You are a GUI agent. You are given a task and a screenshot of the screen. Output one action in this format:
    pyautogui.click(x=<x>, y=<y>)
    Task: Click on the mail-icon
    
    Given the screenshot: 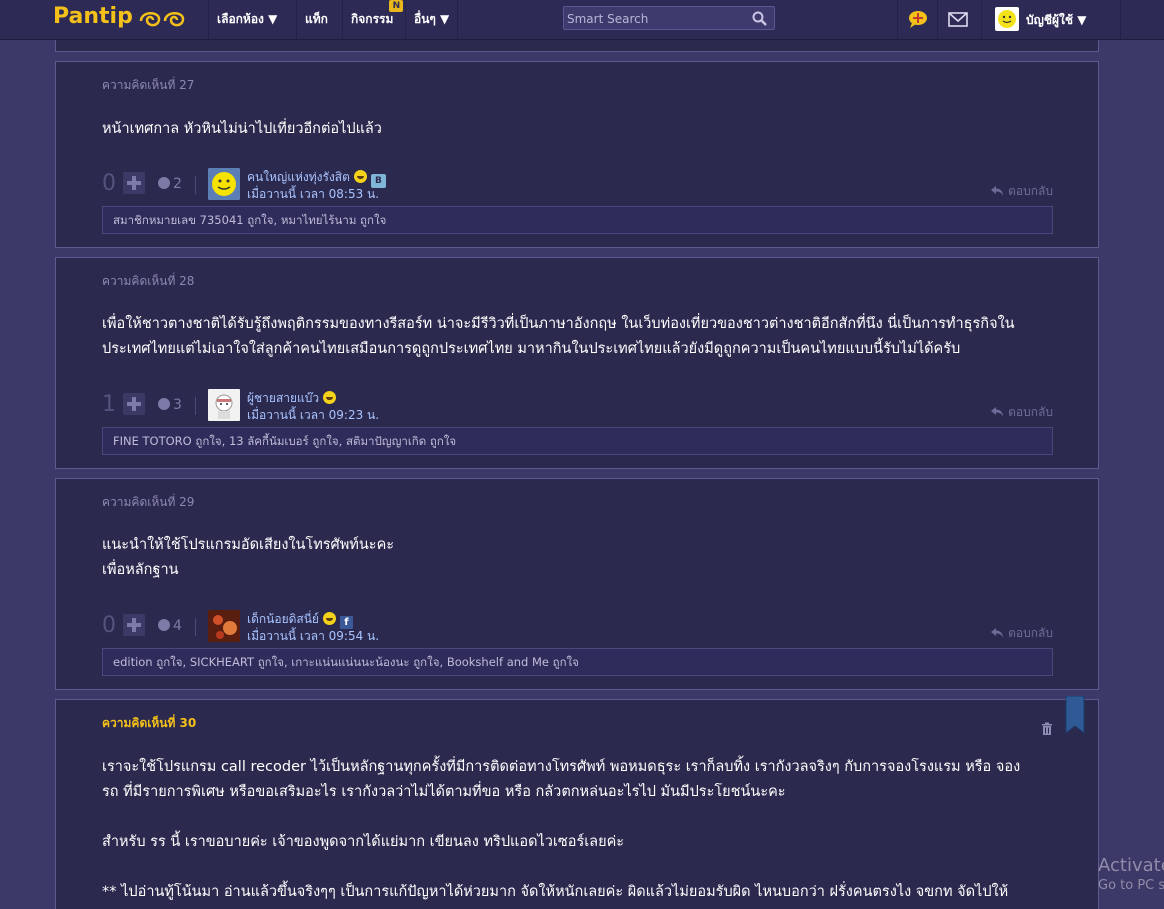 What is the action you would take?
    pyautogui.click(x=958, y=19)
    